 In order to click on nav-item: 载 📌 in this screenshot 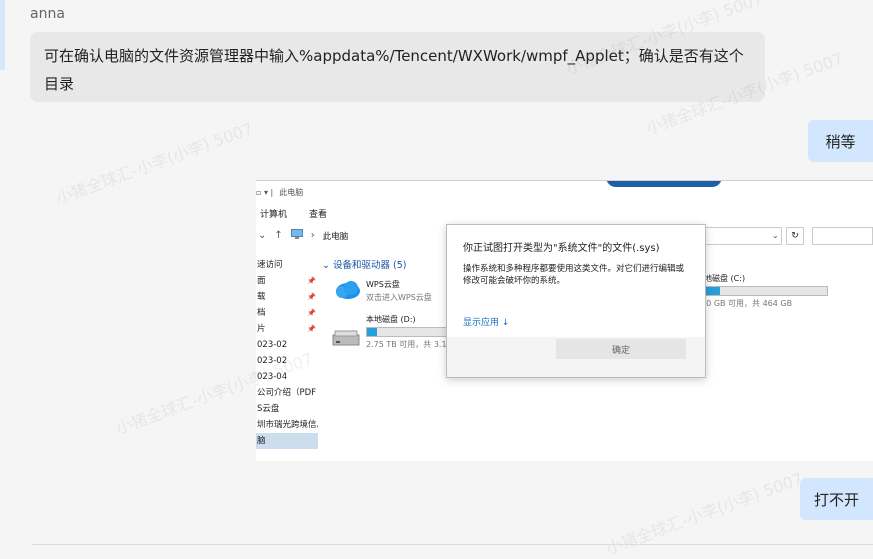, I will do `click(287, 297)`.